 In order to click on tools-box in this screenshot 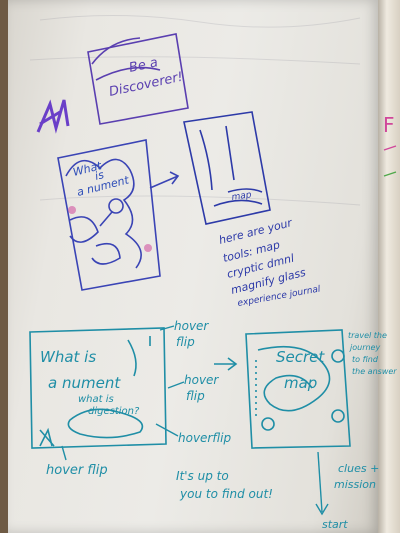, I will do `click(227, 168)`.